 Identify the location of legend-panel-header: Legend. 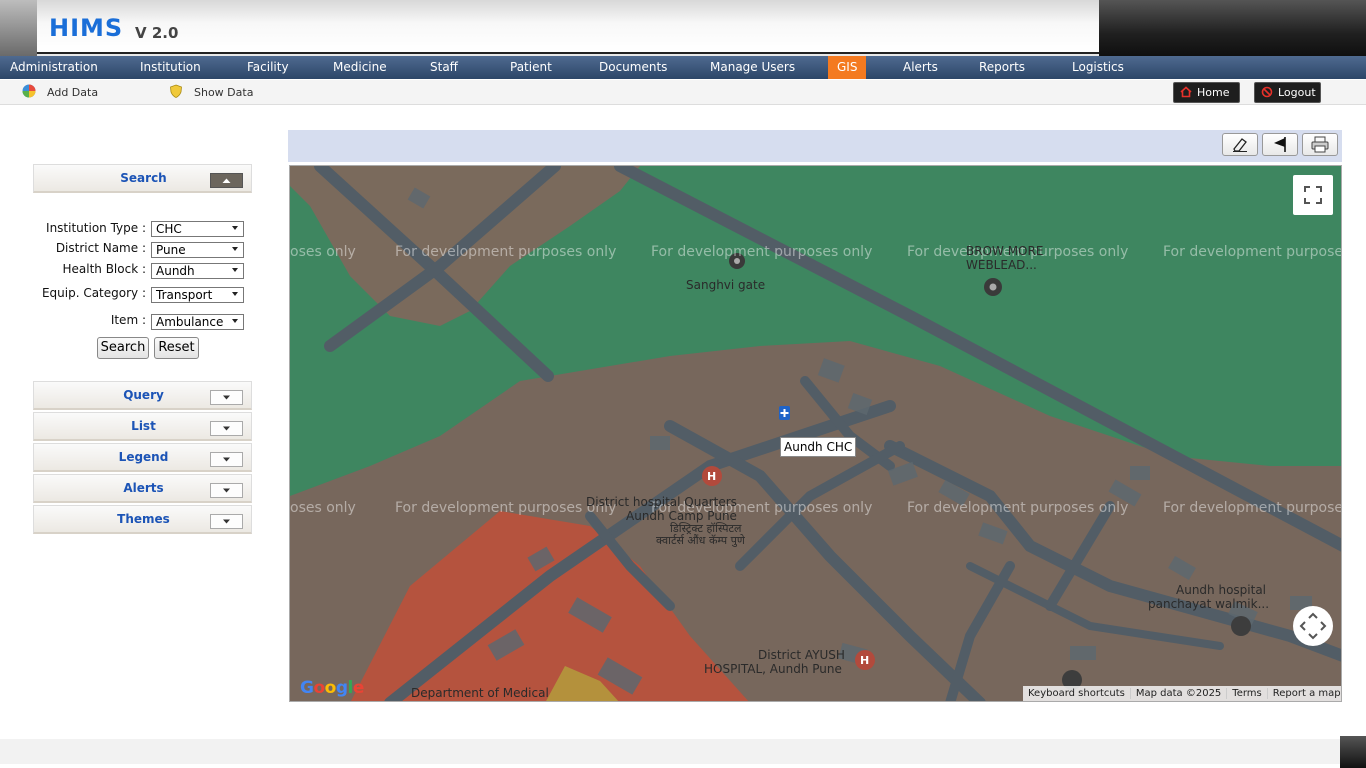
(142, 457).